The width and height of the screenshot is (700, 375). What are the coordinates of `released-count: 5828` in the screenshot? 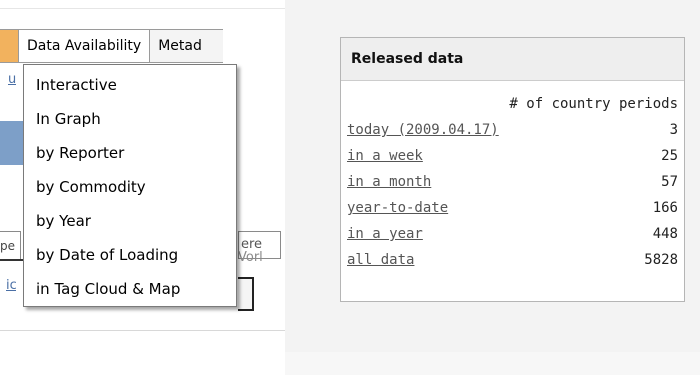 It's located at (661, 260).